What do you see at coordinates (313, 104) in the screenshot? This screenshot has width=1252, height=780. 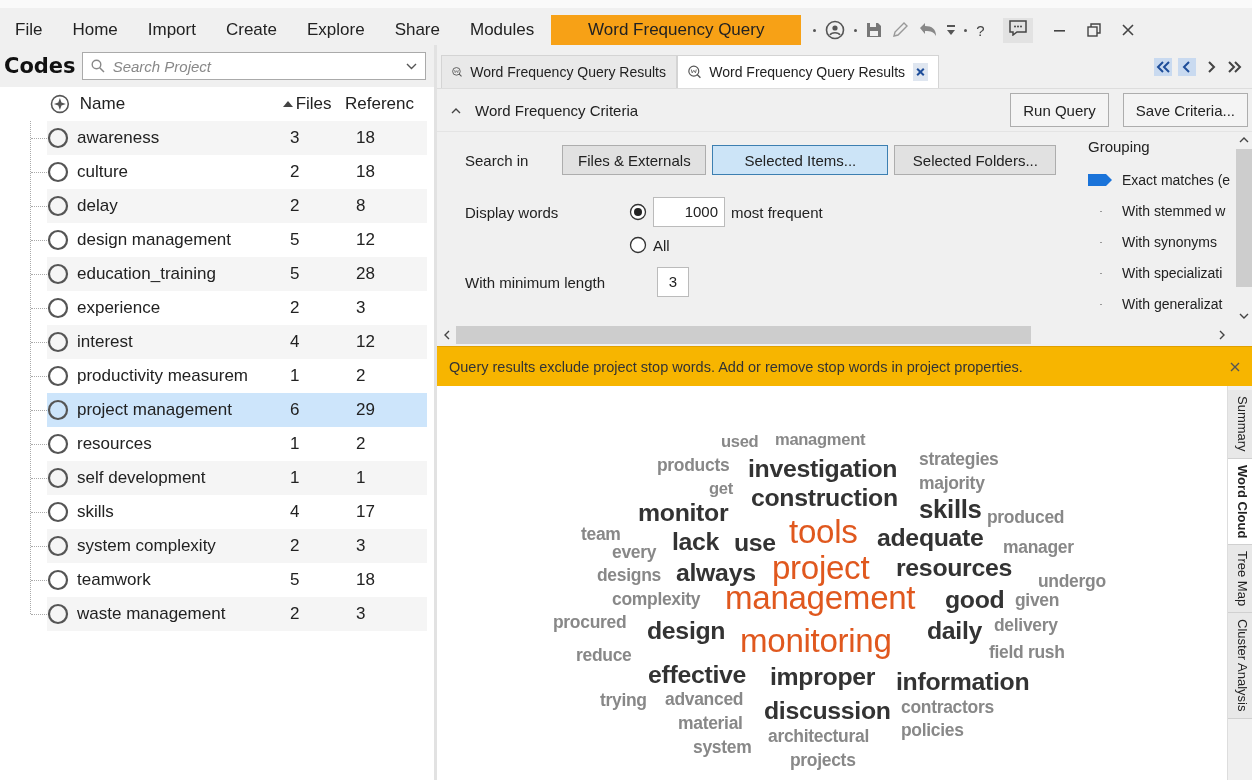 I see `column-header: Files` at bounding box center [313, 104].